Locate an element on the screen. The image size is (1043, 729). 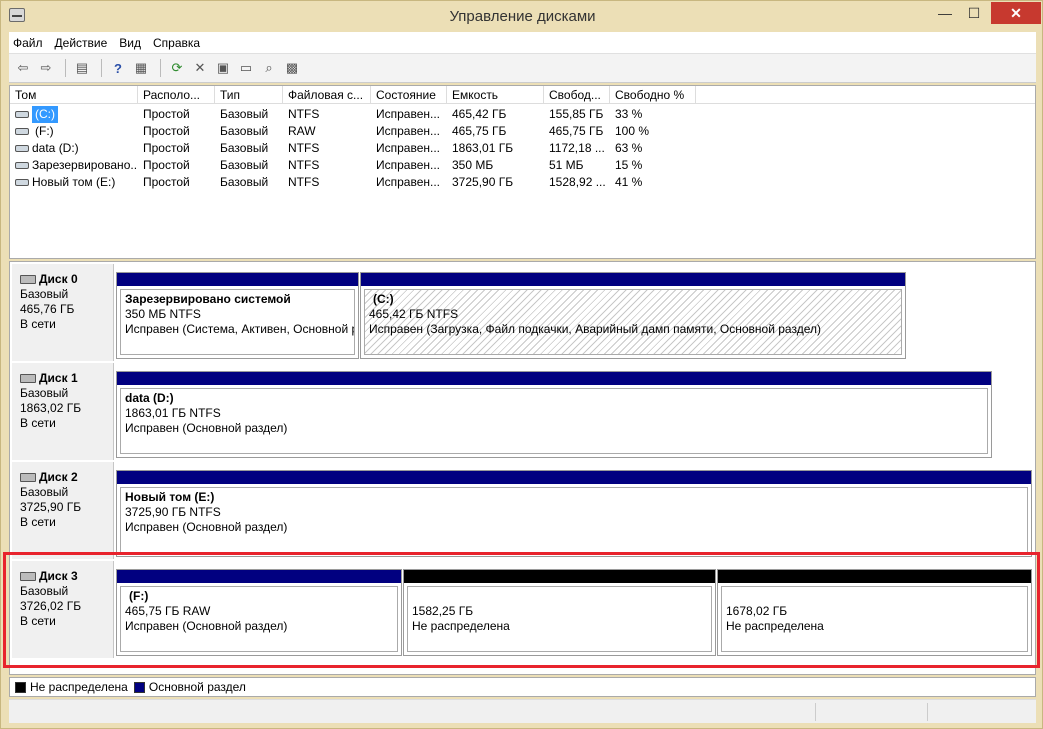
partition-title: data (D:) is located at coordinates (149, 398).